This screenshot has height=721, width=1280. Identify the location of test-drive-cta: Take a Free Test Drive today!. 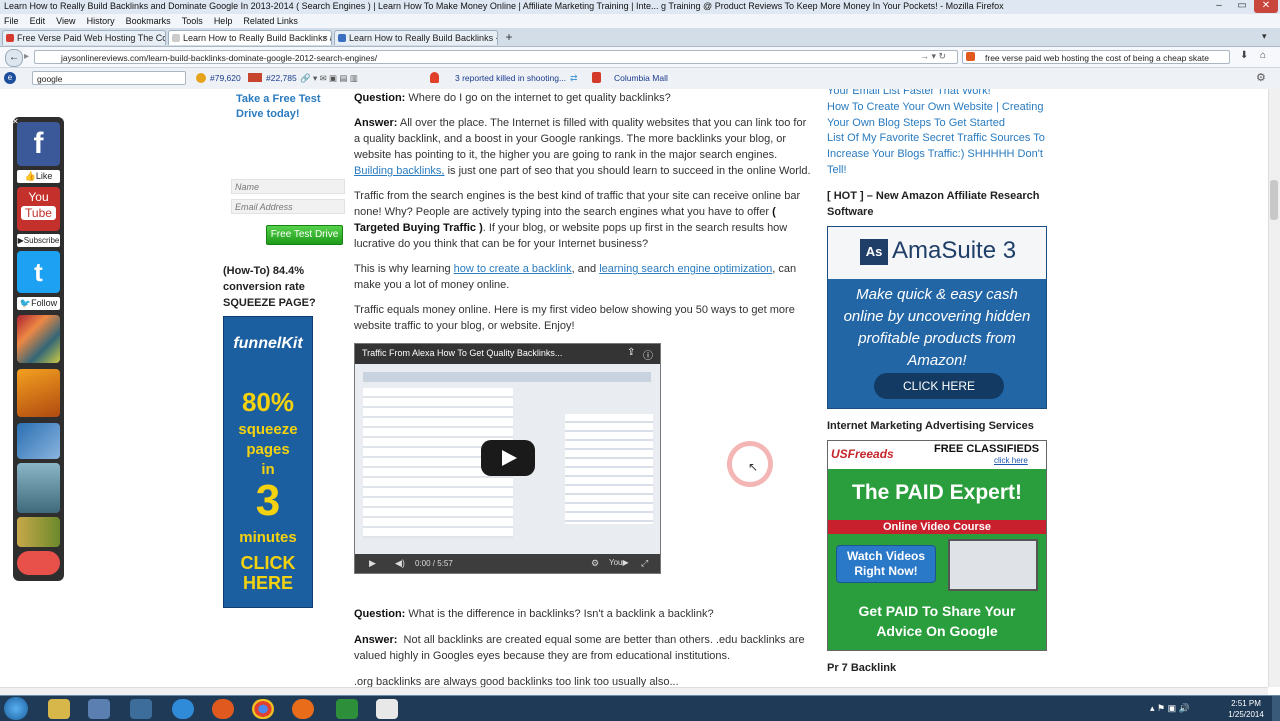
(278, 106).